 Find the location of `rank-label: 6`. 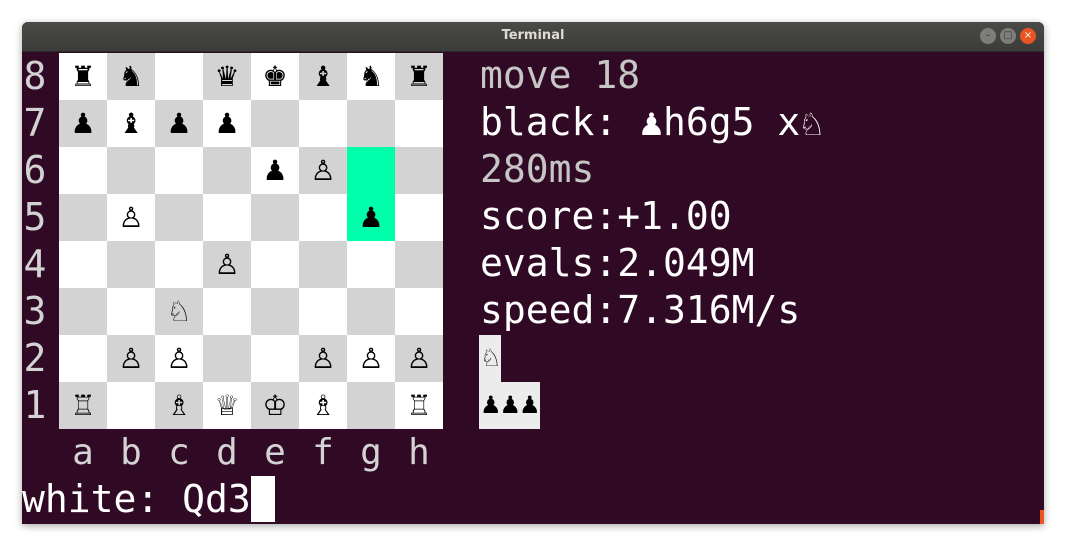

rank-label: 6 is located at coordinates (35, 170).